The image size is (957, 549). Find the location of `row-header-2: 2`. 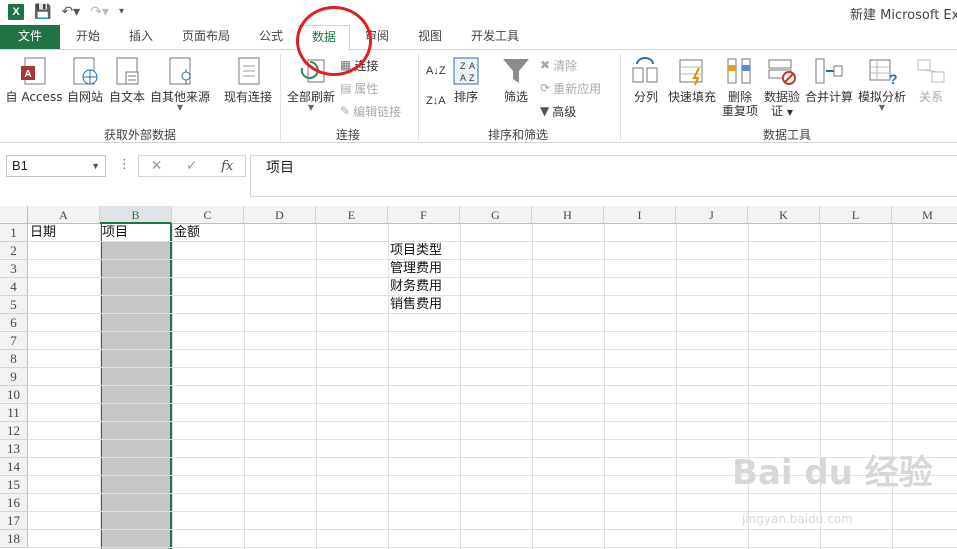

row-header-2: 2 is located at coordinates (14, 251).